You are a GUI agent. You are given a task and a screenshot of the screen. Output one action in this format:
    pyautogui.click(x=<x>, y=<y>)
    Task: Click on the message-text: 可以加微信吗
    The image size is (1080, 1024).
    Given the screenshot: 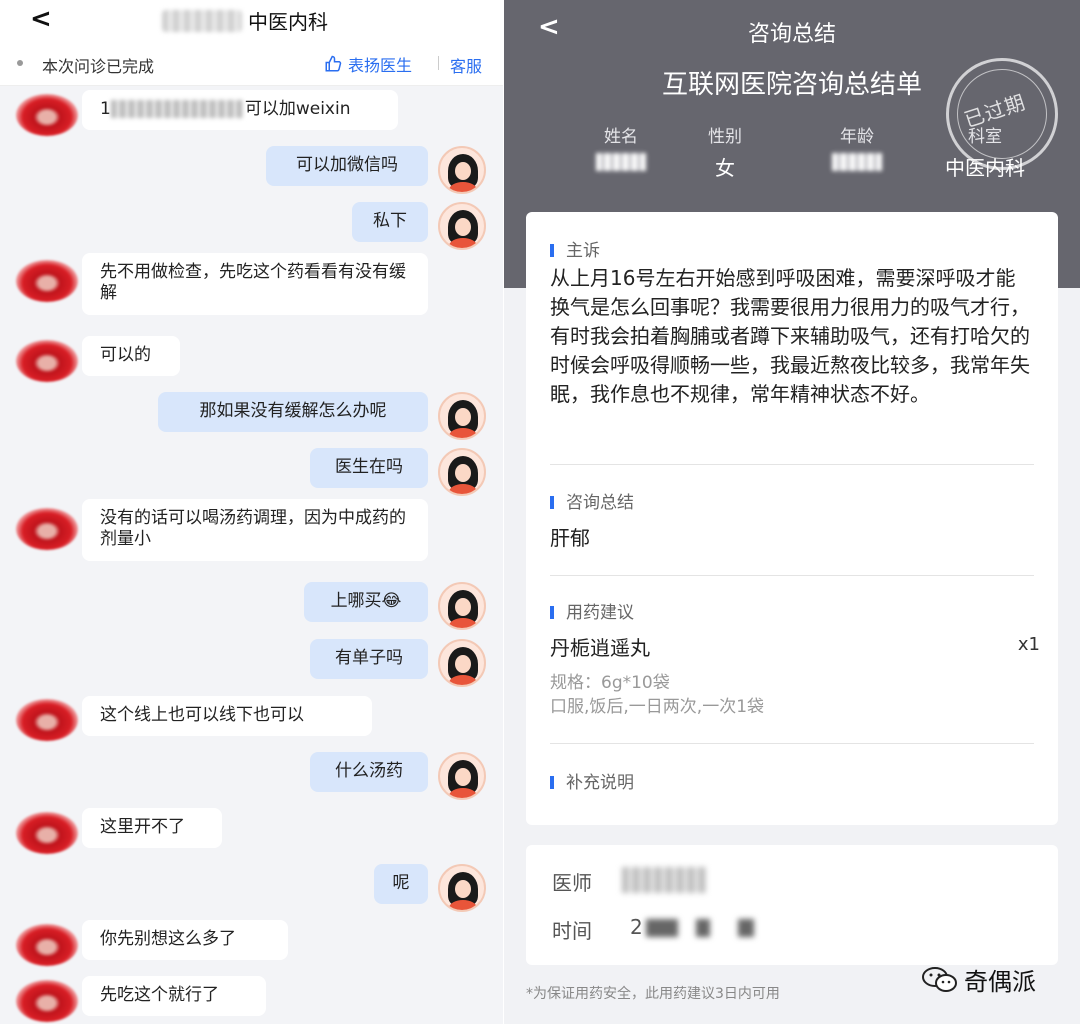 What is the action you would take?
    pyautogui.click(x=347, y=165)
    